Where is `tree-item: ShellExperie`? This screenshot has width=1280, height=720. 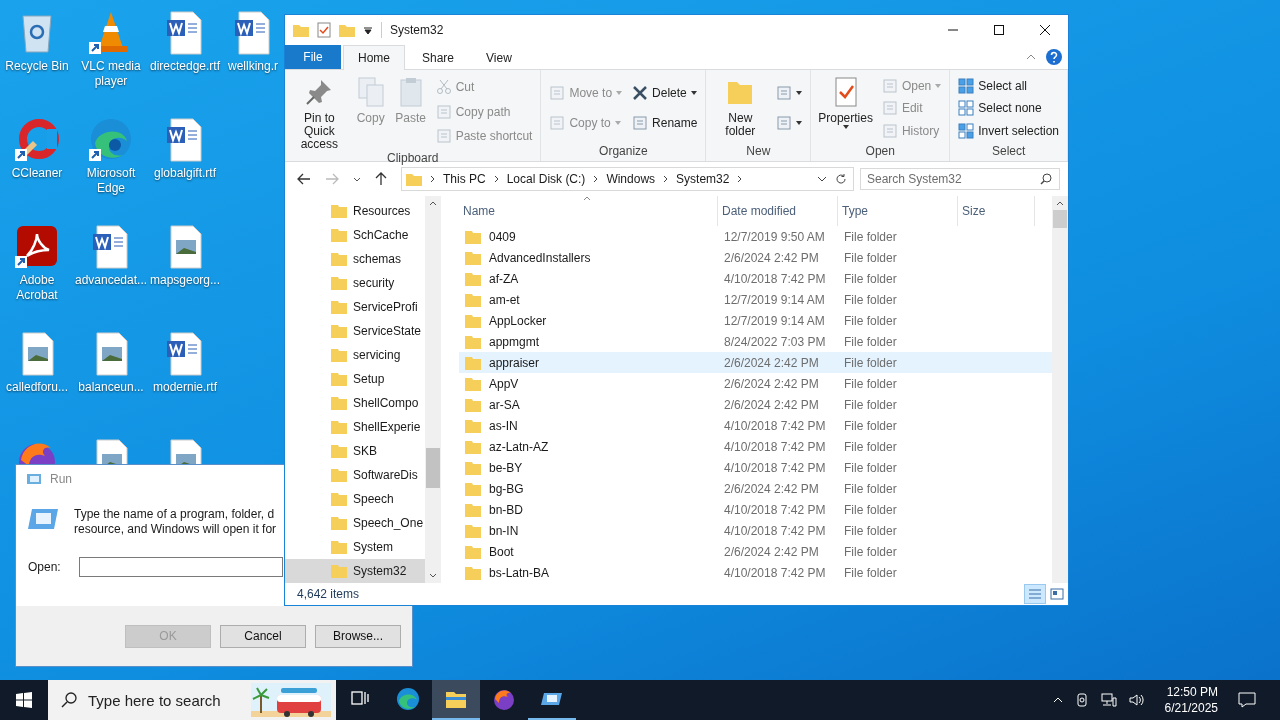 tree-item: ShellExperie is located at coordinates (355, 427).